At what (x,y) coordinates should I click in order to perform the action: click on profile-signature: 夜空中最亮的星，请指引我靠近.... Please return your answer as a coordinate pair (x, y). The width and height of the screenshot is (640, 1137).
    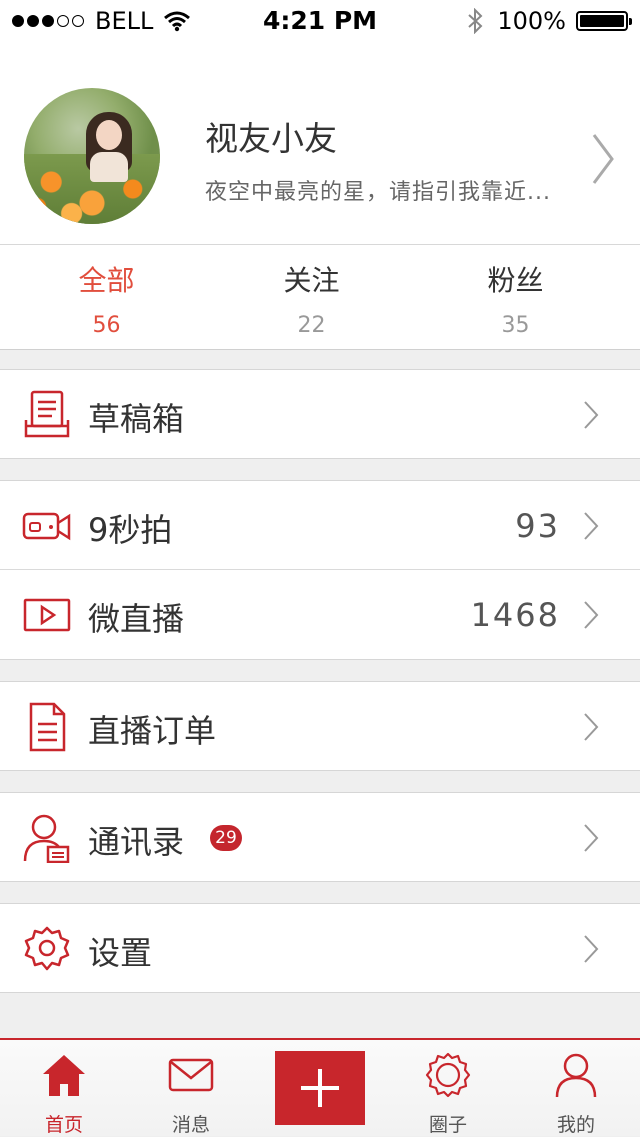
    Looking at the image, I should click on (378, 192).